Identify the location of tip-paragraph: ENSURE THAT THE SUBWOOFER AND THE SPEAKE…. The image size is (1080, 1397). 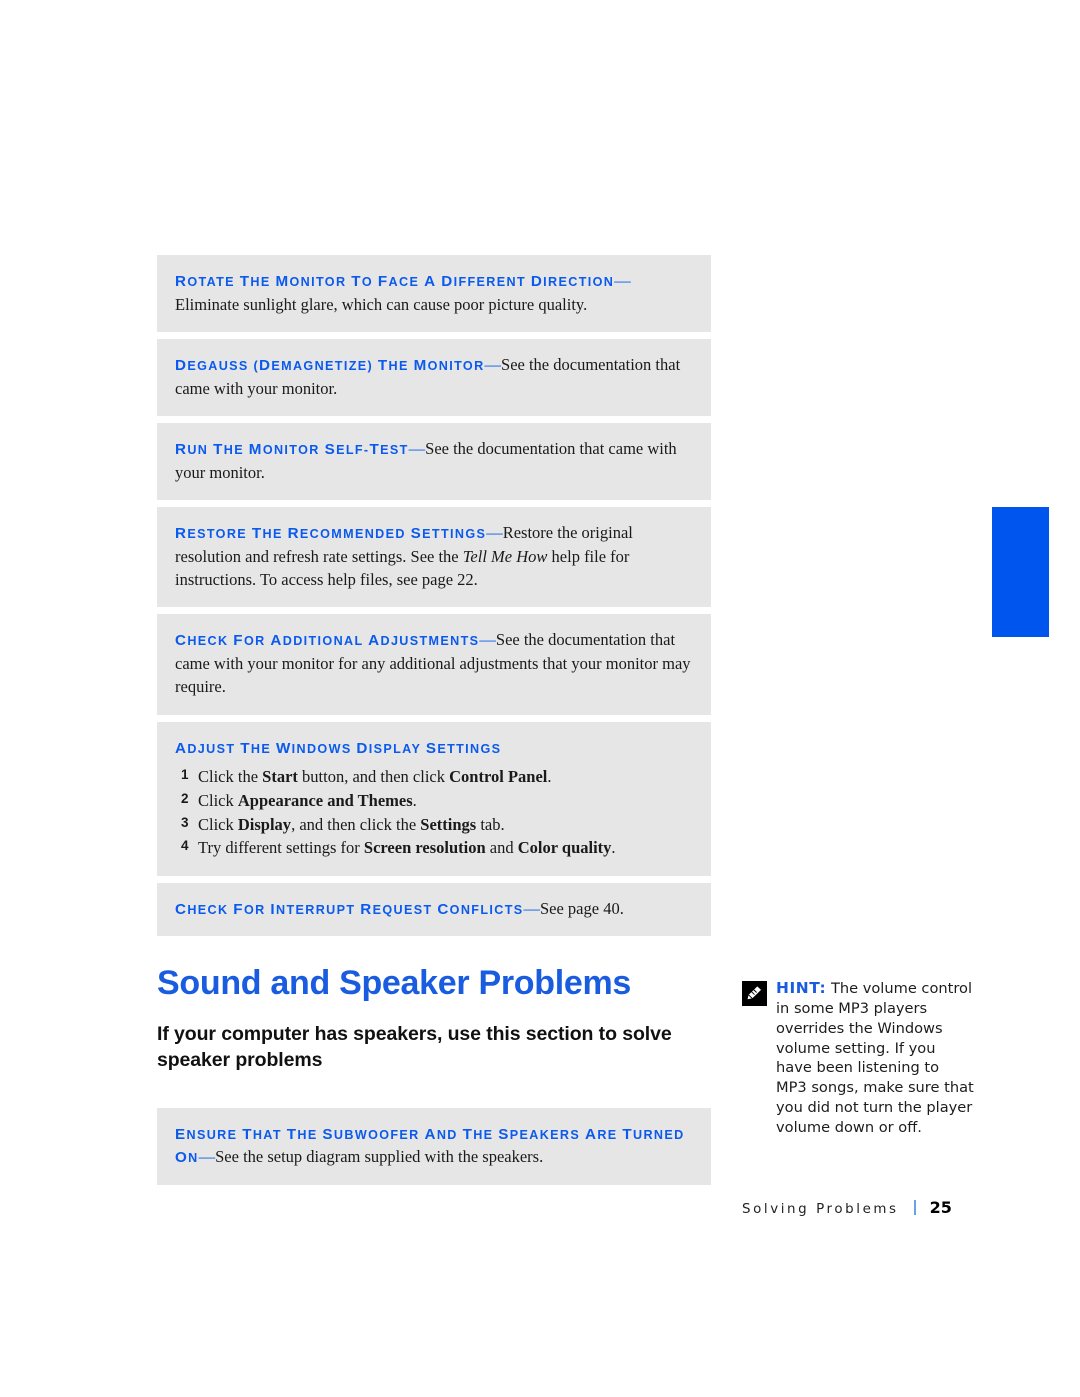
(434, 1145).